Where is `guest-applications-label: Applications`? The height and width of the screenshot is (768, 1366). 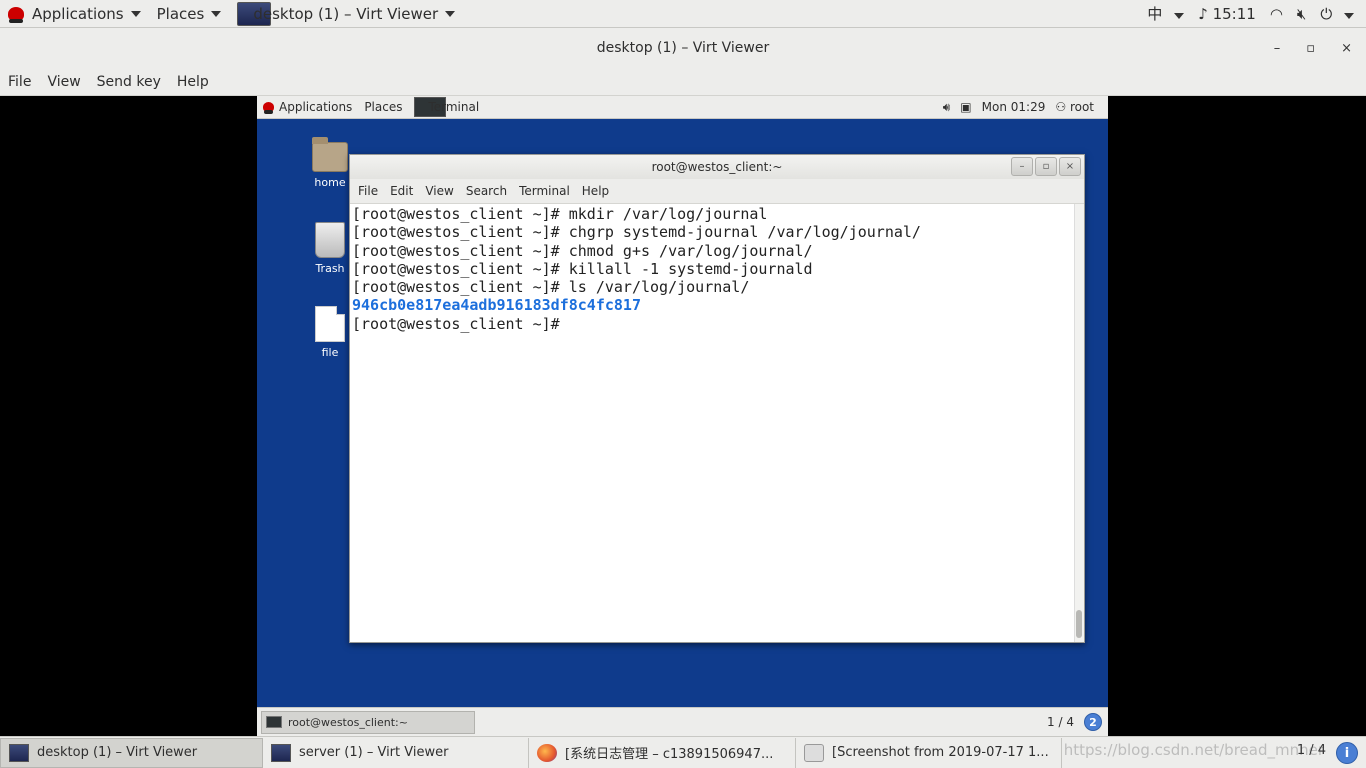
guest-applications-label: Applications is located at coordinates (316, 107).